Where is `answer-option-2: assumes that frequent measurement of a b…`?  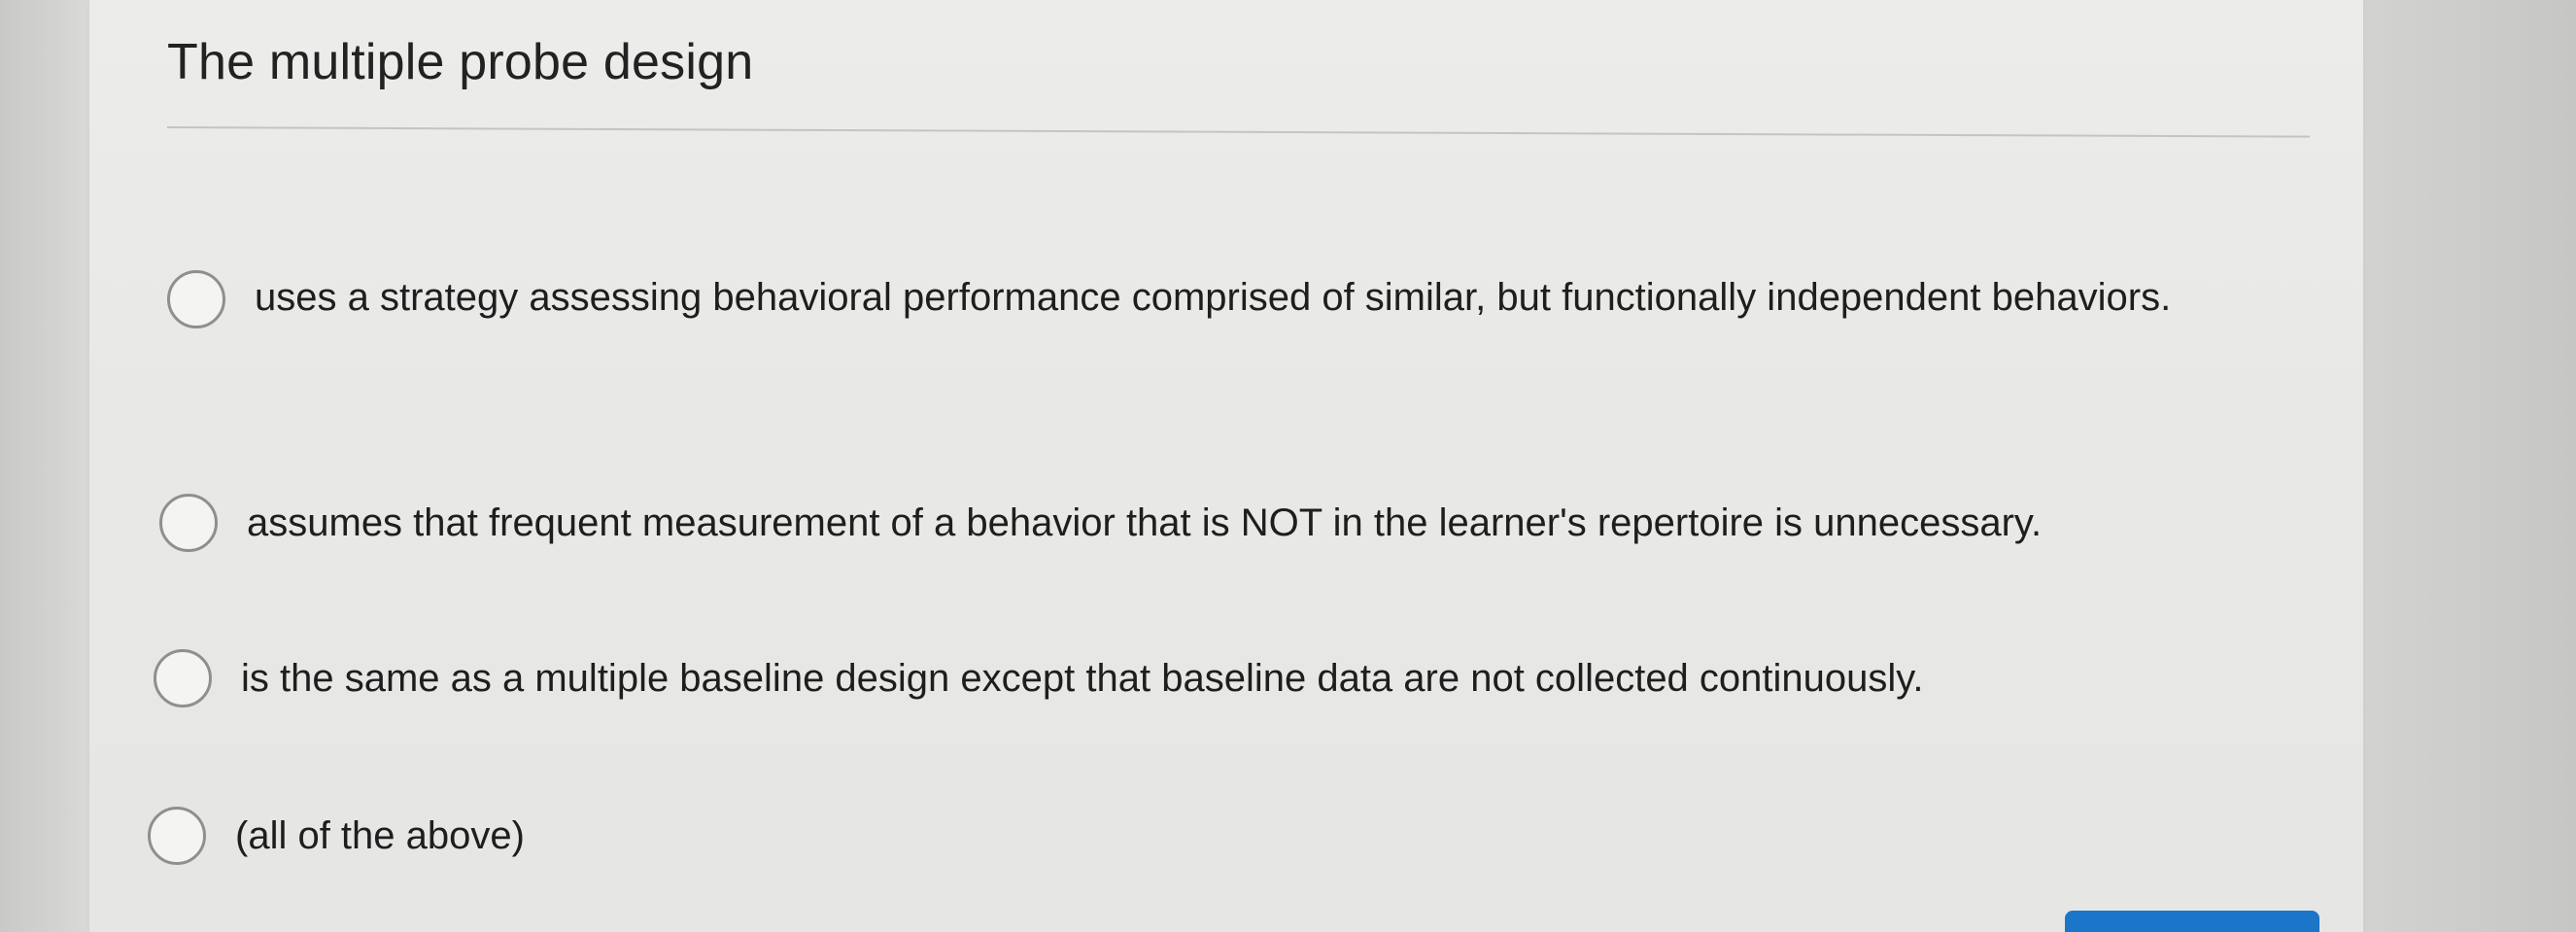
answer-option-2: assumes that frequent measurement of a b… is located at coordinates (1208, 523).